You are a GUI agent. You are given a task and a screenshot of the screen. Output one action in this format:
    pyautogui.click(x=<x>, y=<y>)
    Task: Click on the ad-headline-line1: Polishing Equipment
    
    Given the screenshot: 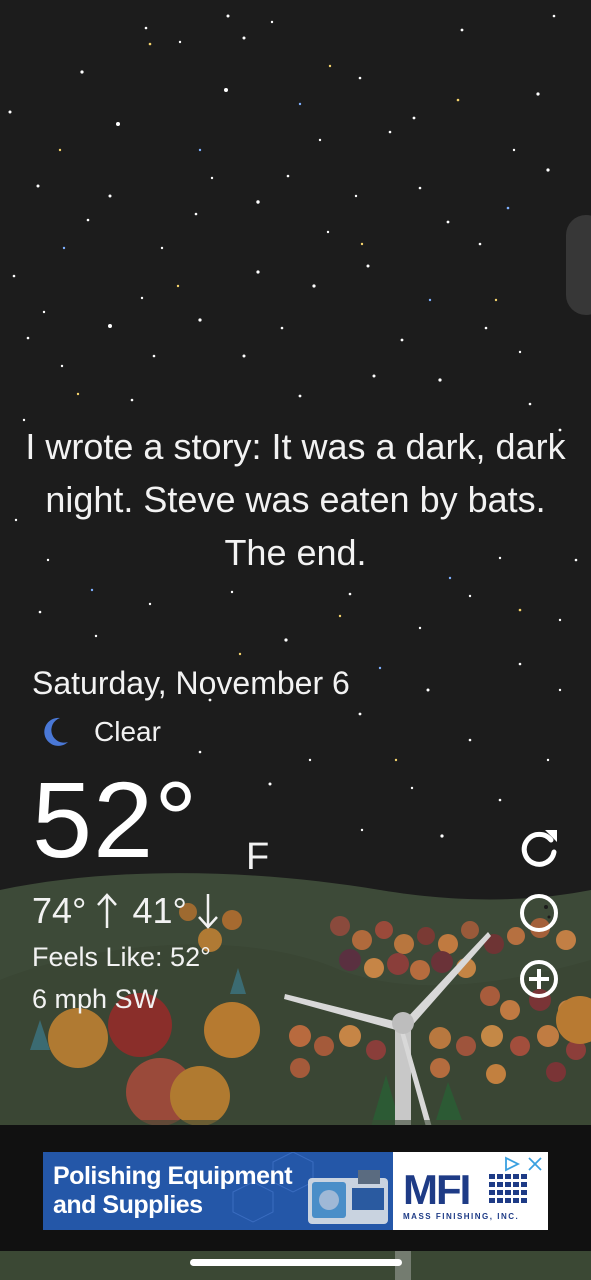 What is the action you would take?
    pyautogui.click(x=173, y=1176)
    